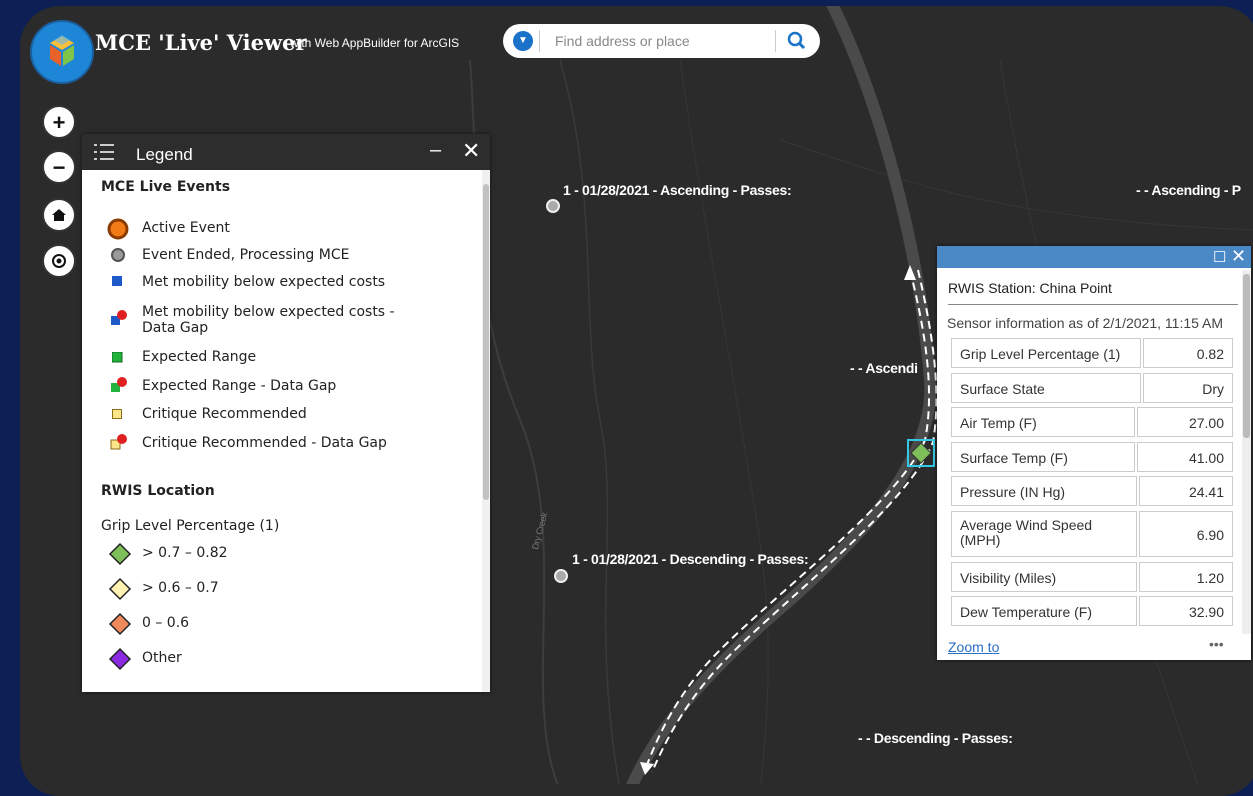  What do you see at coordinates (117, 414) in the screenshot?
I see `yellow-square-icon` at bounding box center [117, 414].